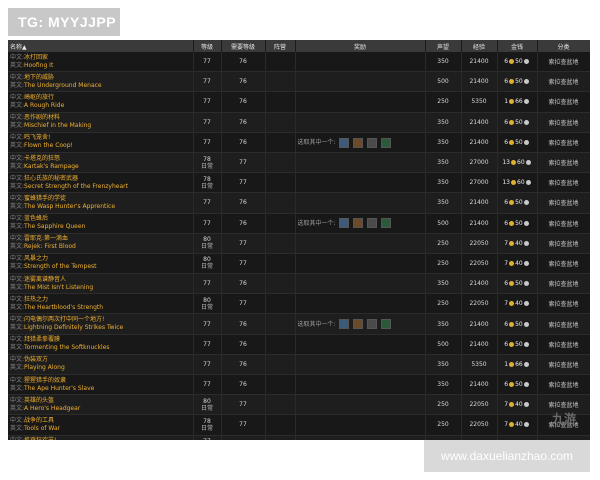  Describe the element at coordinates (517, 46) in the screenshot. I see `col-money-header: 金钱` at that location.